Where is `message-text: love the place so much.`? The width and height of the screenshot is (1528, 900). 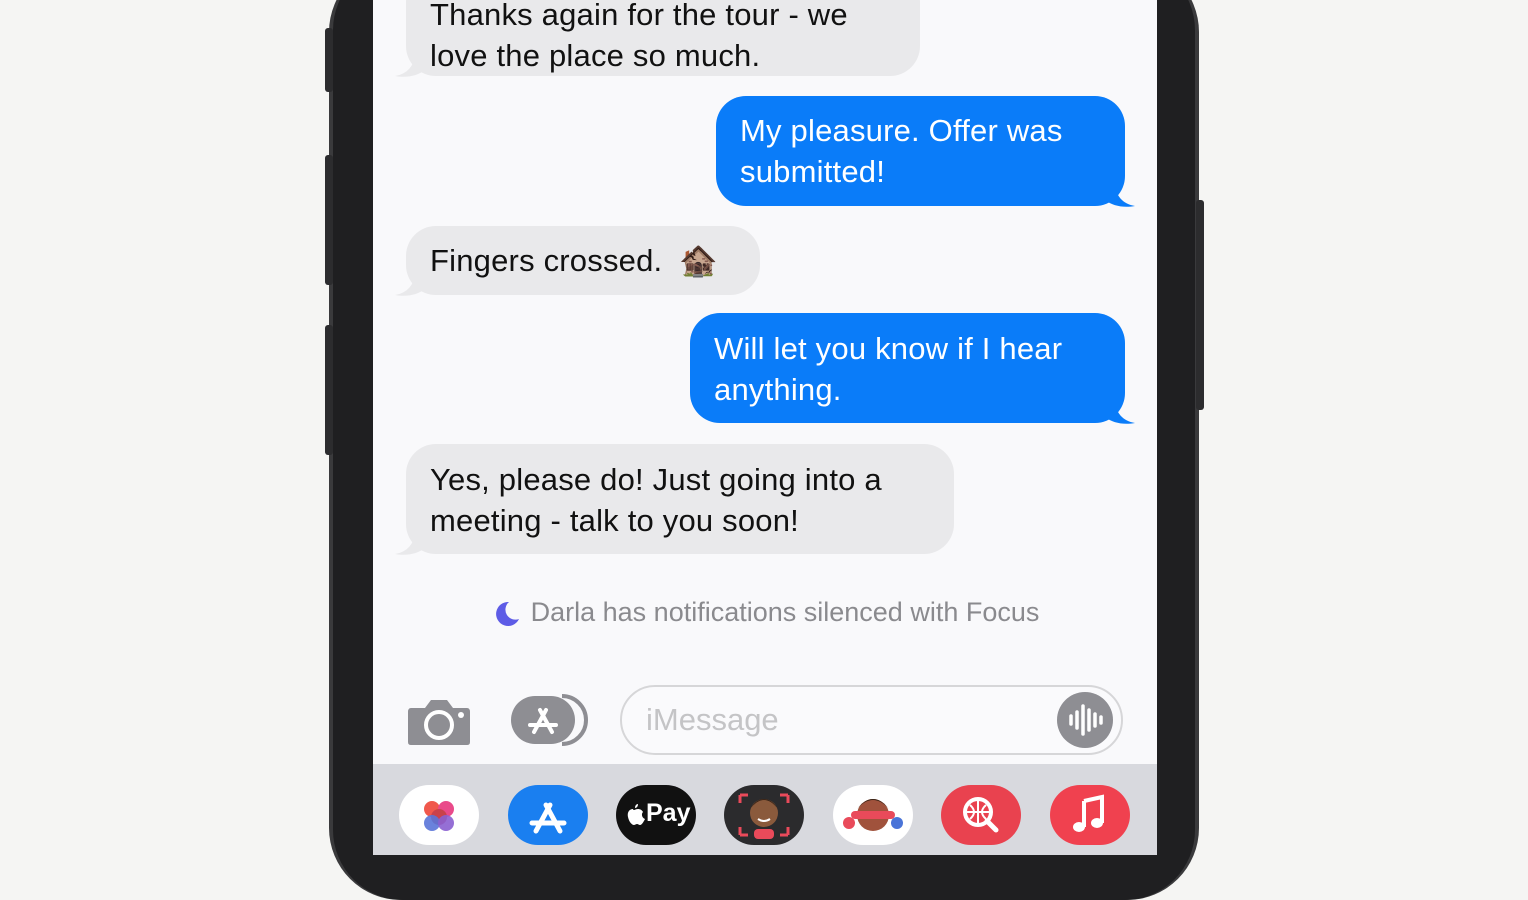 message-text: love the place so much. is located at coordinates (595, 55).